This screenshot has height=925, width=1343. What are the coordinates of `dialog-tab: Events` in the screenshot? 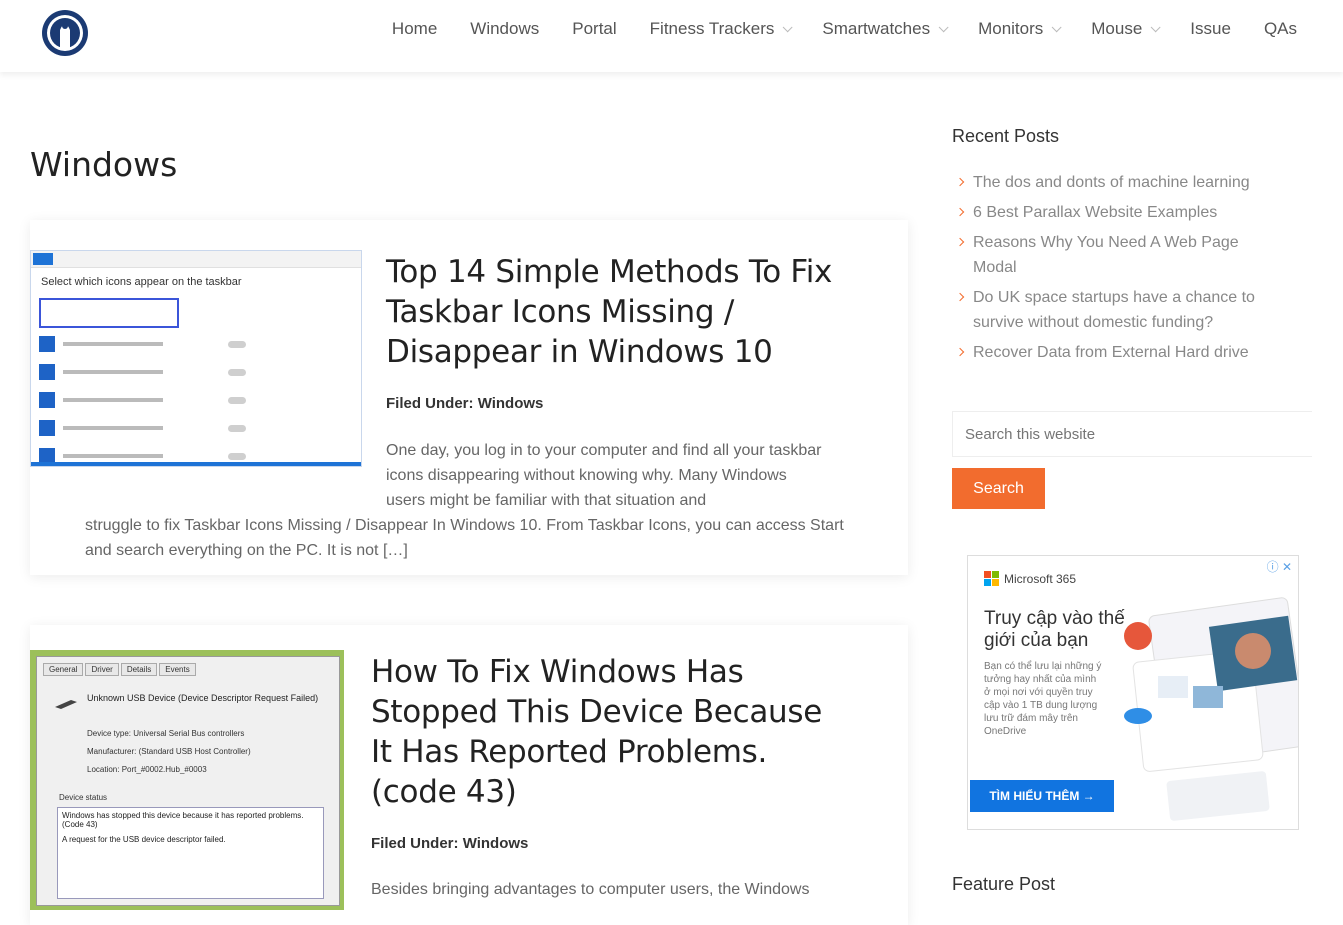 It's located at (177, 669).